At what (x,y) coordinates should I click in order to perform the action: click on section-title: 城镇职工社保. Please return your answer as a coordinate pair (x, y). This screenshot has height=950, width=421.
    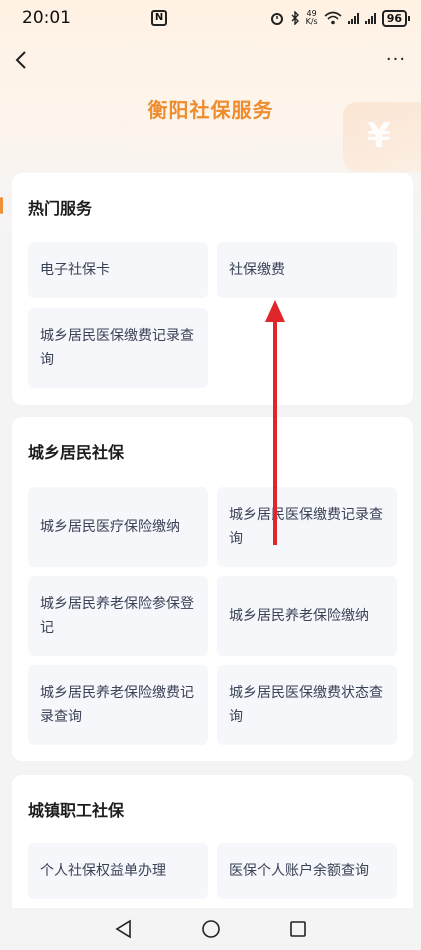
    Looking at the image, I should click on (76, 810).